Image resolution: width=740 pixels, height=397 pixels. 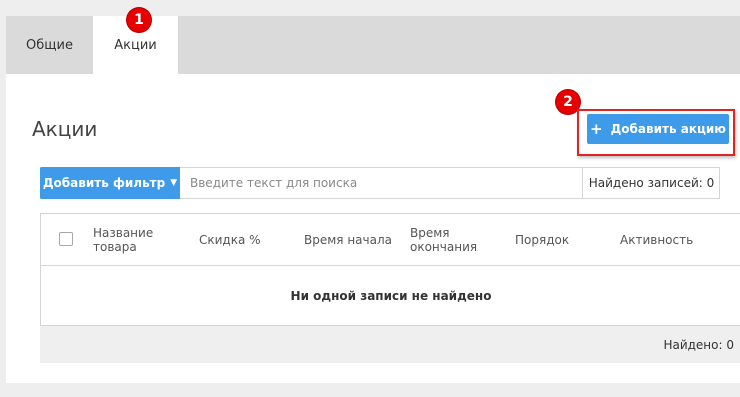 What do you see at coordinates (651, 183) in the screenshot?
I see `records-found-count: Найдено записей: 0` at bounding box center [651, 183].